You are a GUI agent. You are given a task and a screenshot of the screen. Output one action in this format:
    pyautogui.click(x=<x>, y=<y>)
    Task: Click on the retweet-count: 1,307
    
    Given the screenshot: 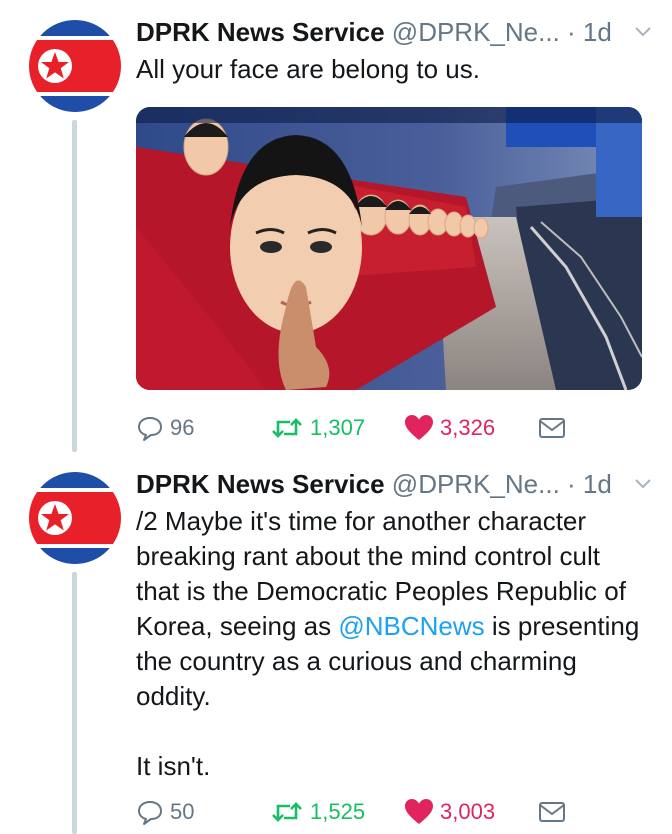 What is the action you would take?
    pyautogui.click(x=338, y=427)
    